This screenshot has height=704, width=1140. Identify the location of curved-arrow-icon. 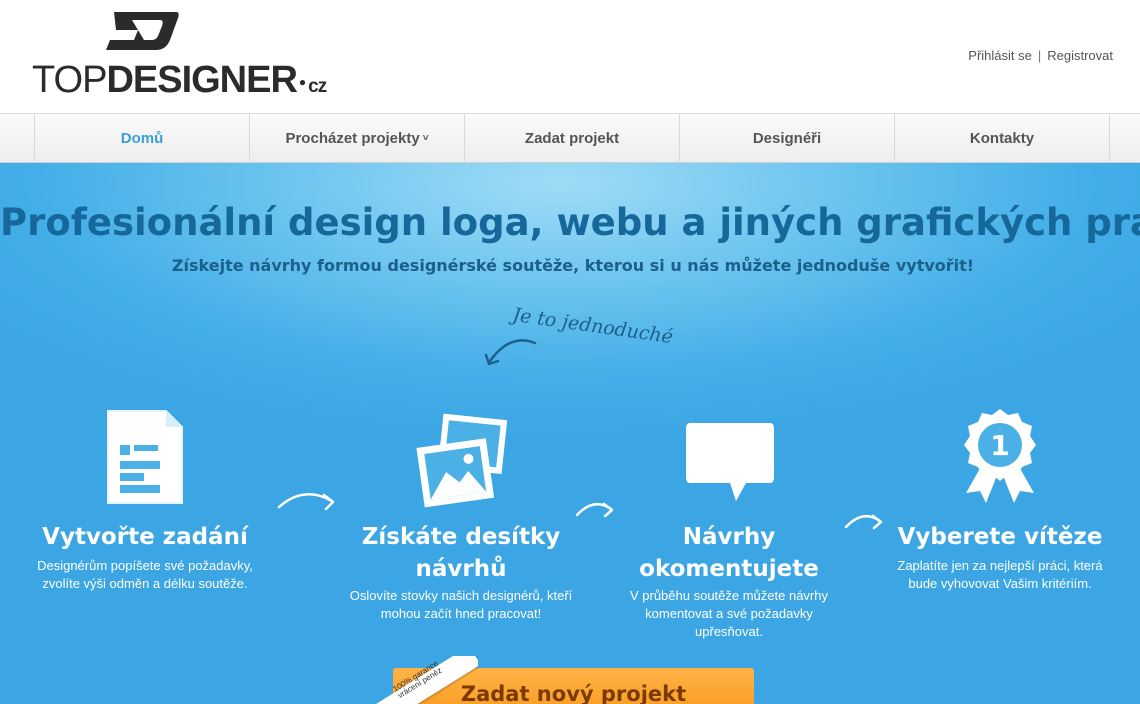
(510, 352).